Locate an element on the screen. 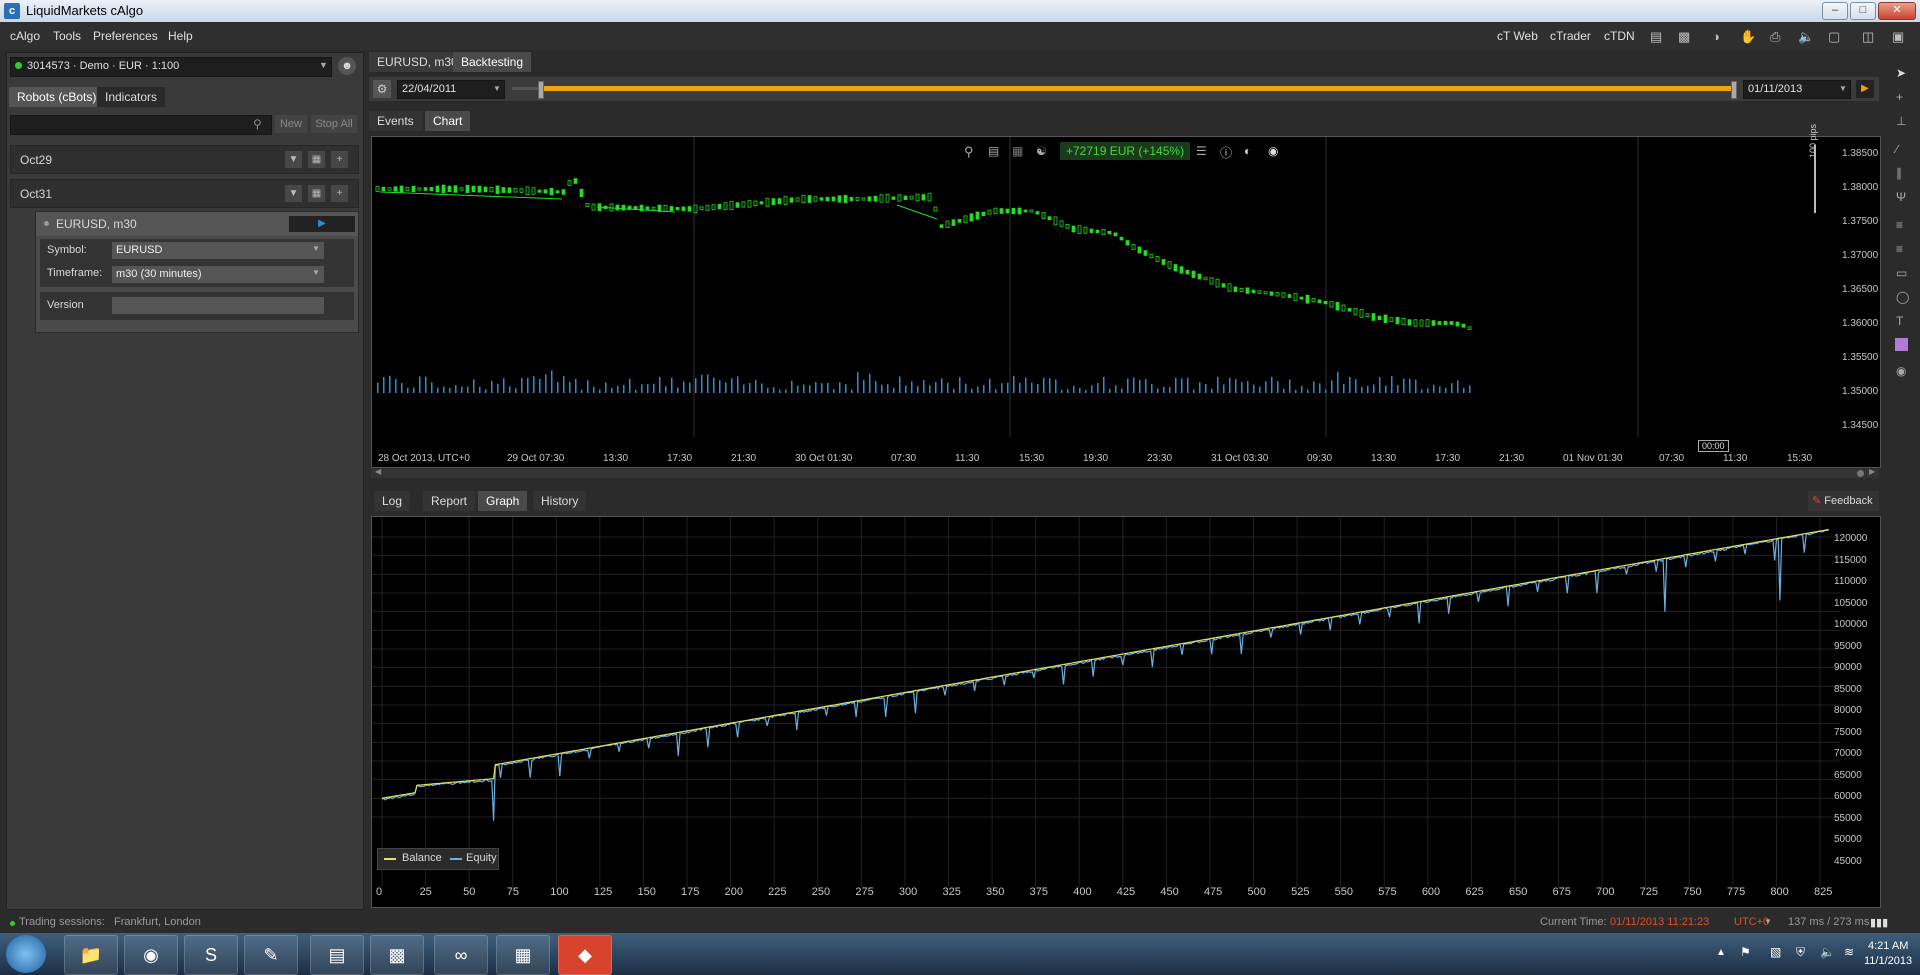 The height and width of the screenshot is (975, 1920). maximize-button: □ is located at coordinates (1863, 11).